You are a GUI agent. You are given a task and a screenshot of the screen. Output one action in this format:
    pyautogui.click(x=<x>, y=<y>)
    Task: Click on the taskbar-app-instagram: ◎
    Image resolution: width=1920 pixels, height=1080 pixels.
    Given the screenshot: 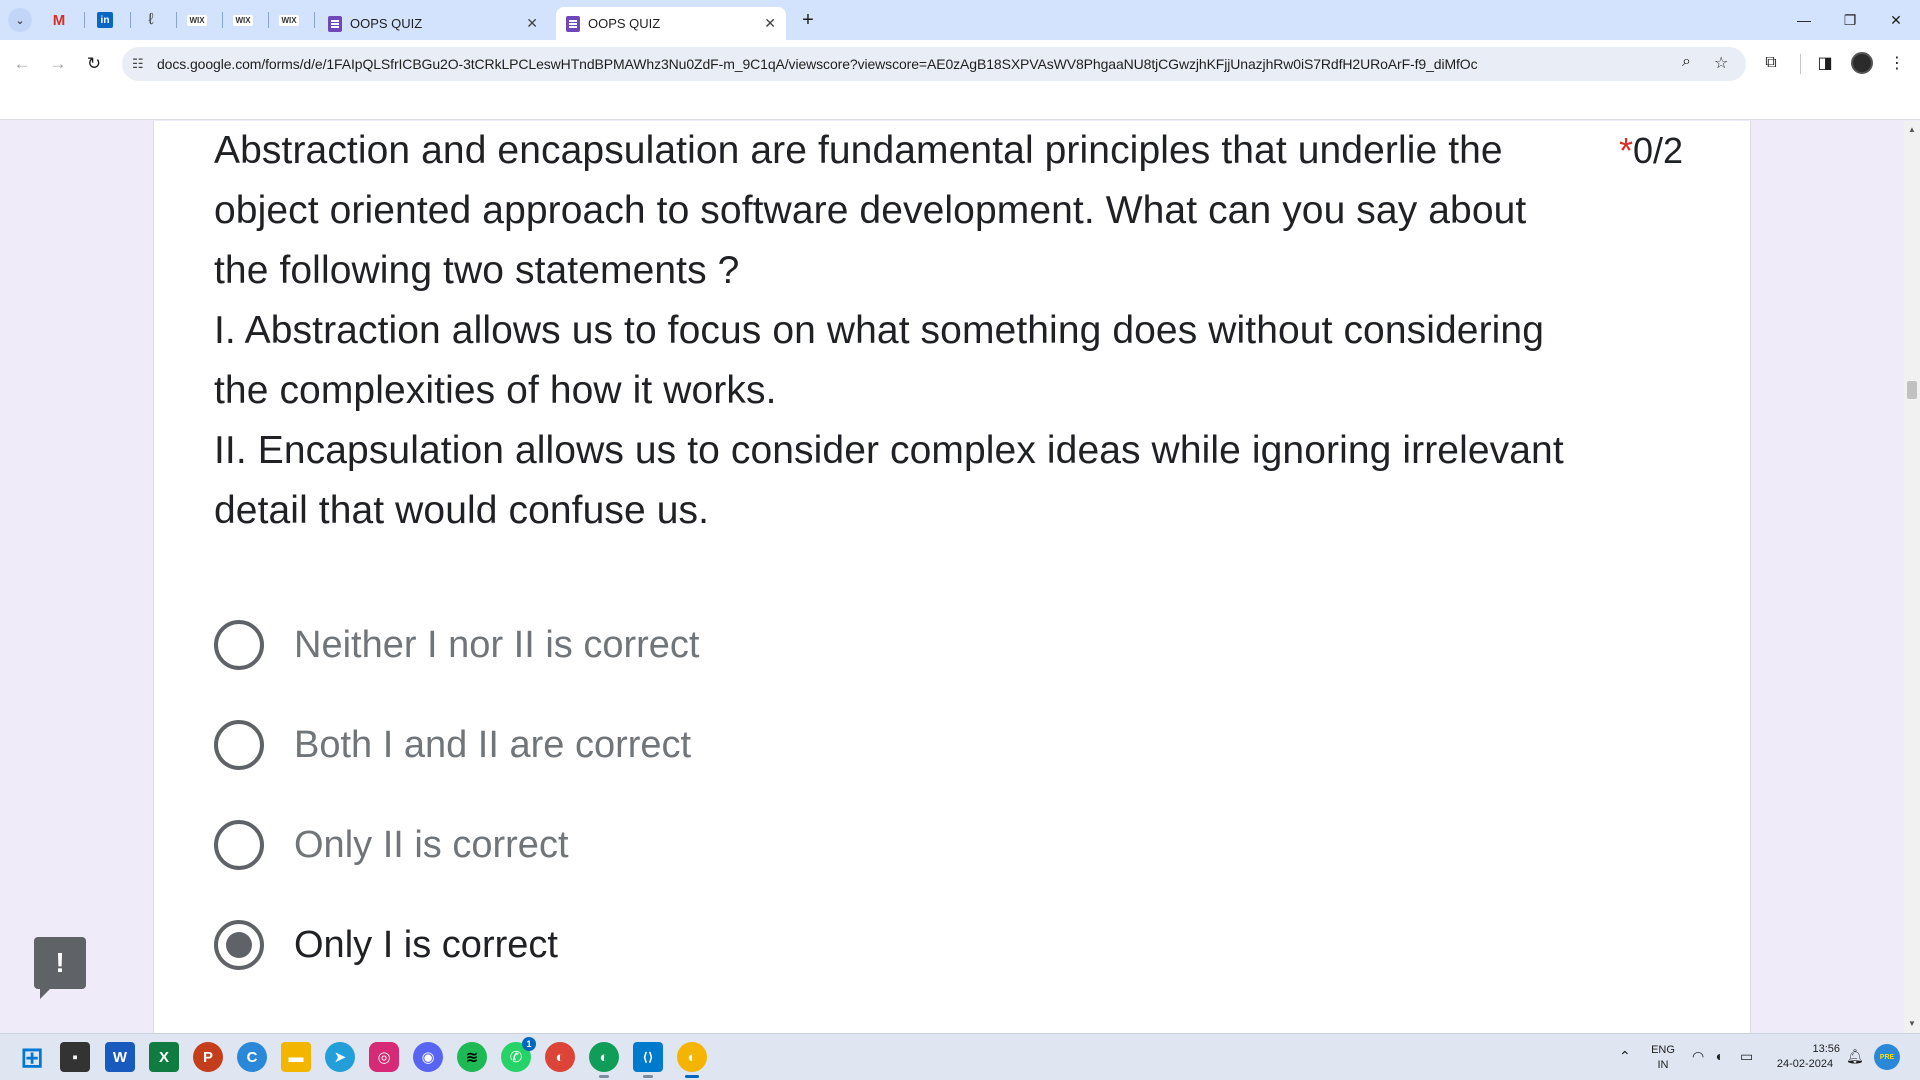 What is the action you would take?
    pyautogui.click(x=384, y=1057)
    